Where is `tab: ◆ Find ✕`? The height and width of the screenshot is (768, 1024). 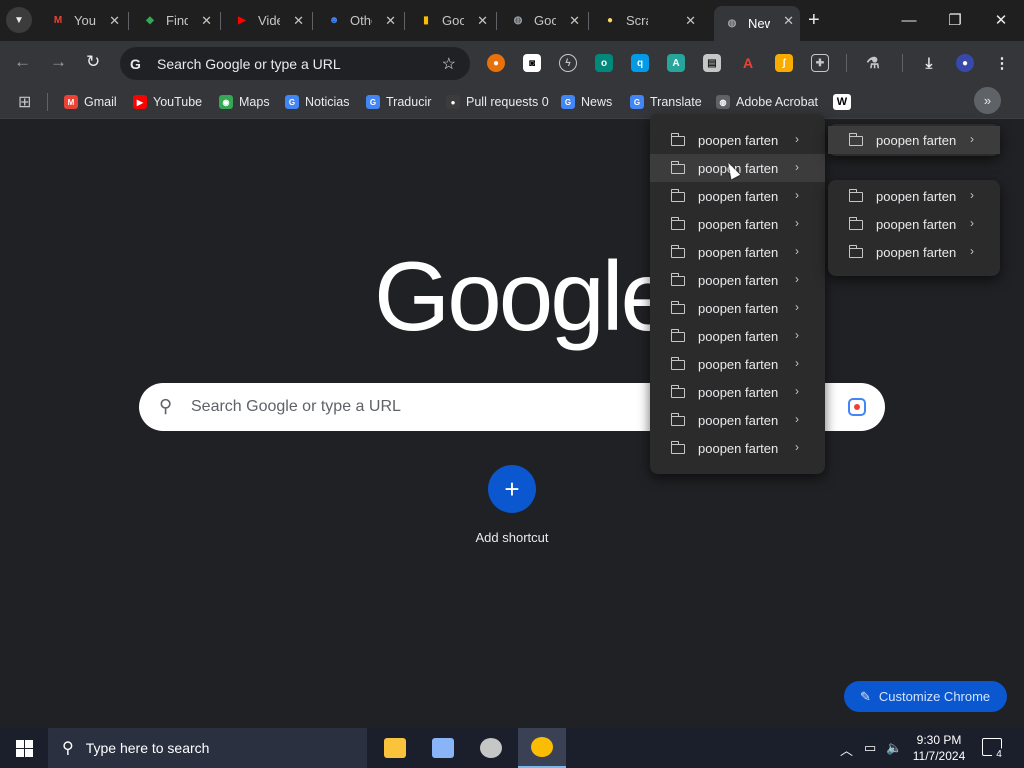 tab: ◆ Find ✕ is located at coordinates (175, 20).